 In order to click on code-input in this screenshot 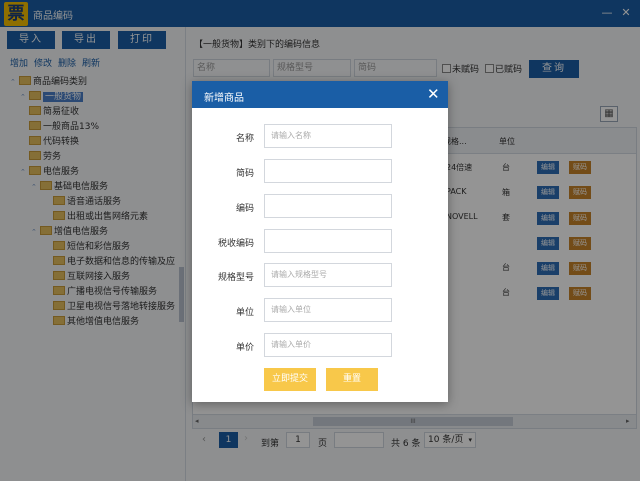, I will do `click(328, 206)`.